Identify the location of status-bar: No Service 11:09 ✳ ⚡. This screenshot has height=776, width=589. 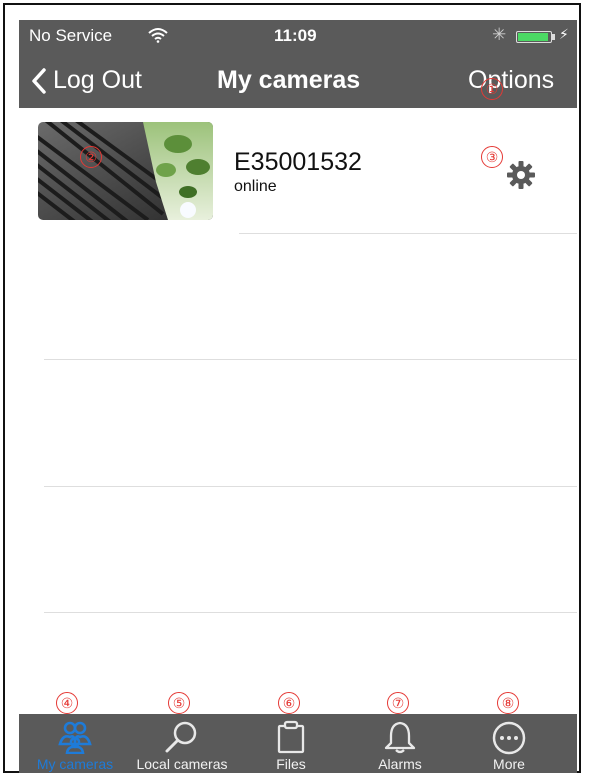
(298, 37).